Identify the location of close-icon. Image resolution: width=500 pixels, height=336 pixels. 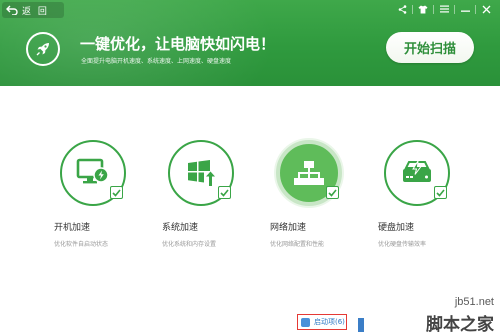
(486, 9).